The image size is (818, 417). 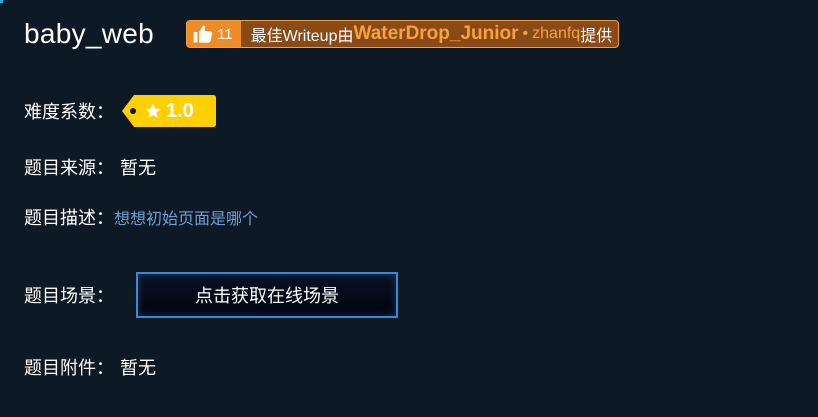 I want to click on scene-label: 题目场景：, so click(x=69, y=296).